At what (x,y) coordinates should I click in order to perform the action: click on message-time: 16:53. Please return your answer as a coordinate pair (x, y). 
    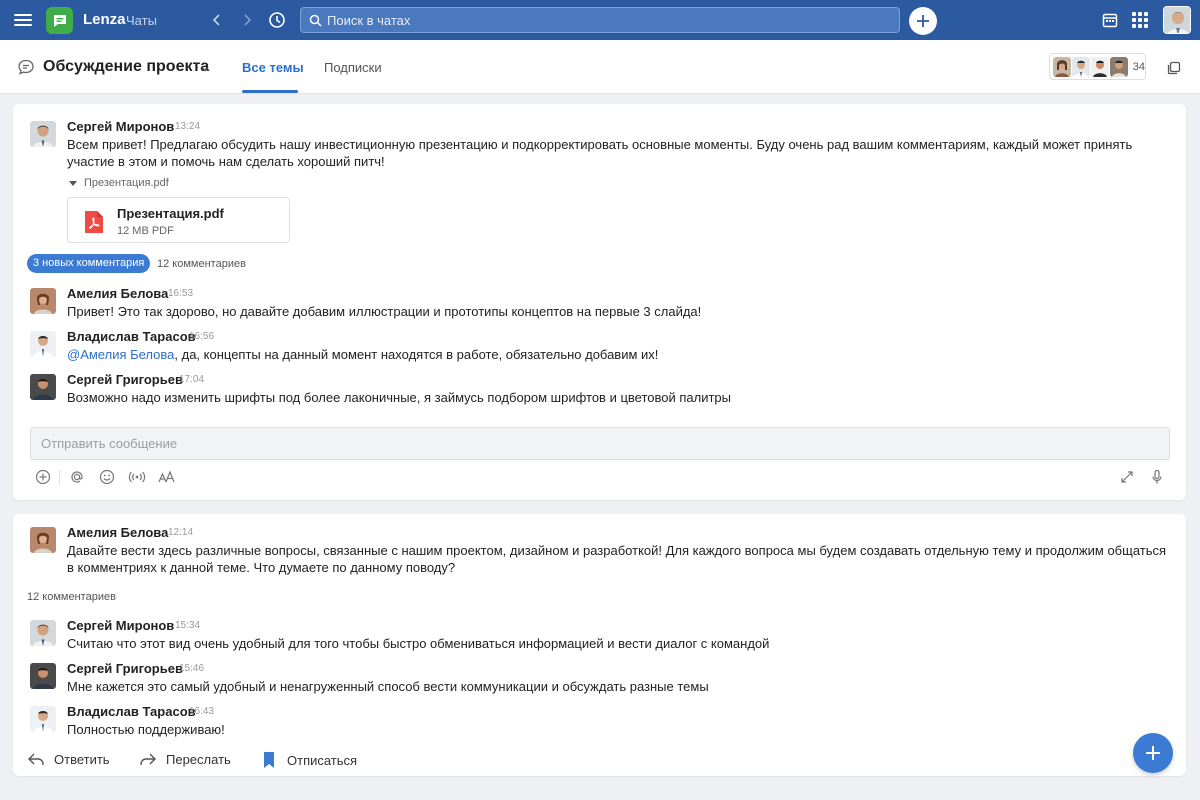
    Looking at the image, I should click on (181, 293).